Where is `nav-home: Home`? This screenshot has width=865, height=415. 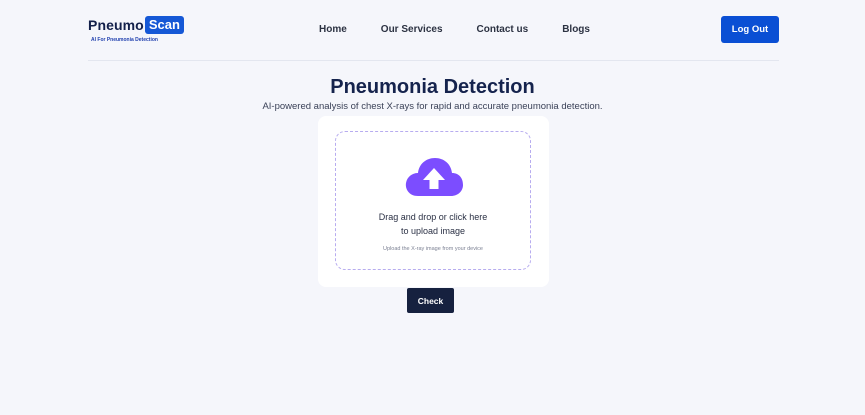 nav-home: Home is located at coordinates (333, 29).